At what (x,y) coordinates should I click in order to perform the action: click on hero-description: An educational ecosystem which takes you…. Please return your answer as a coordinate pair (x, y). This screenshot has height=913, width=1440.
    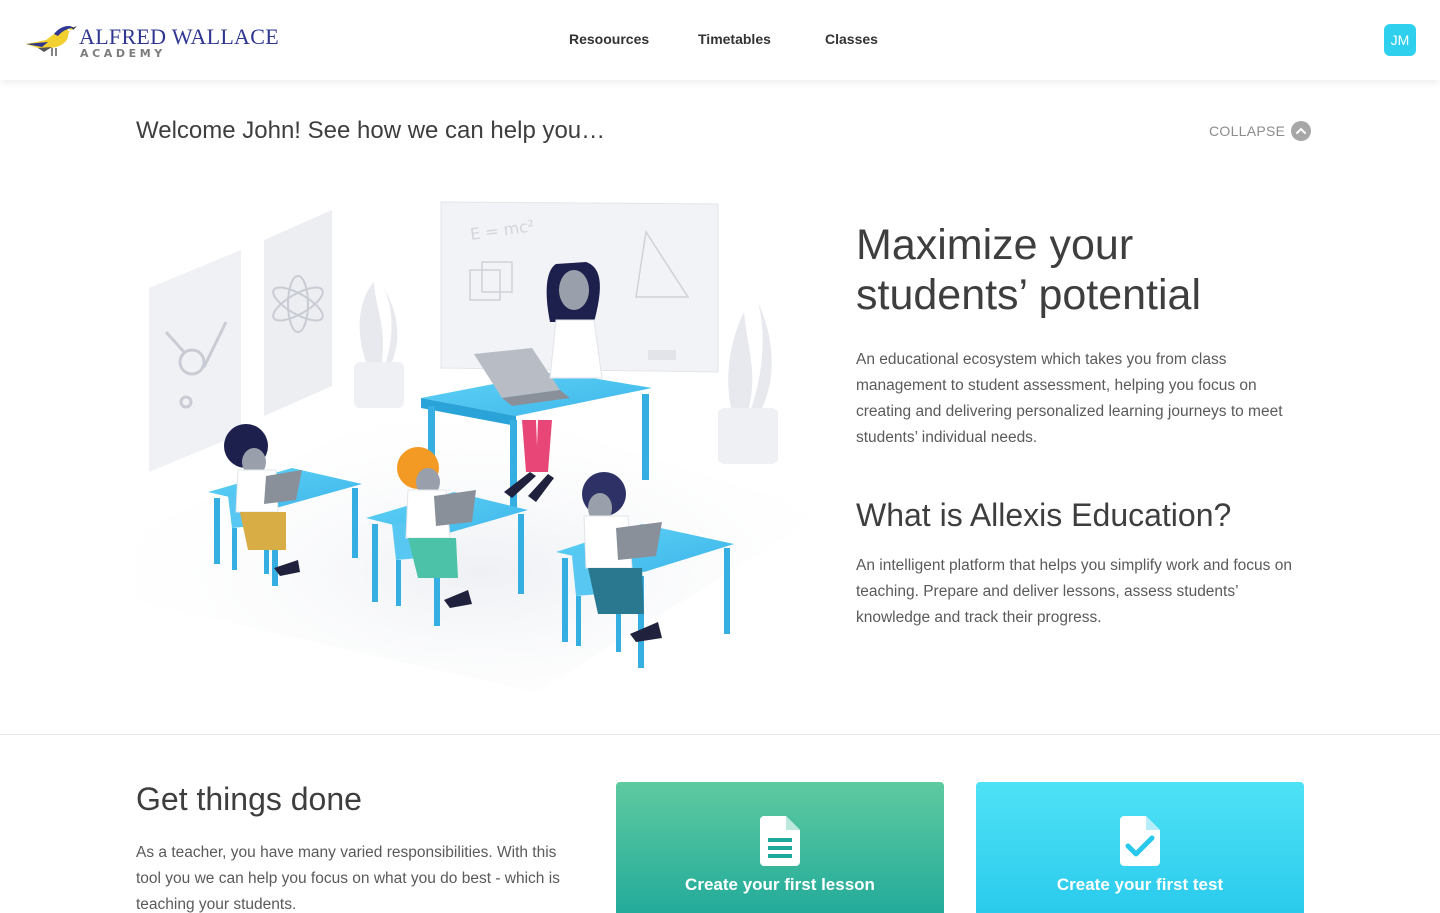
    Looking at the image, I should click on (1069, 398).